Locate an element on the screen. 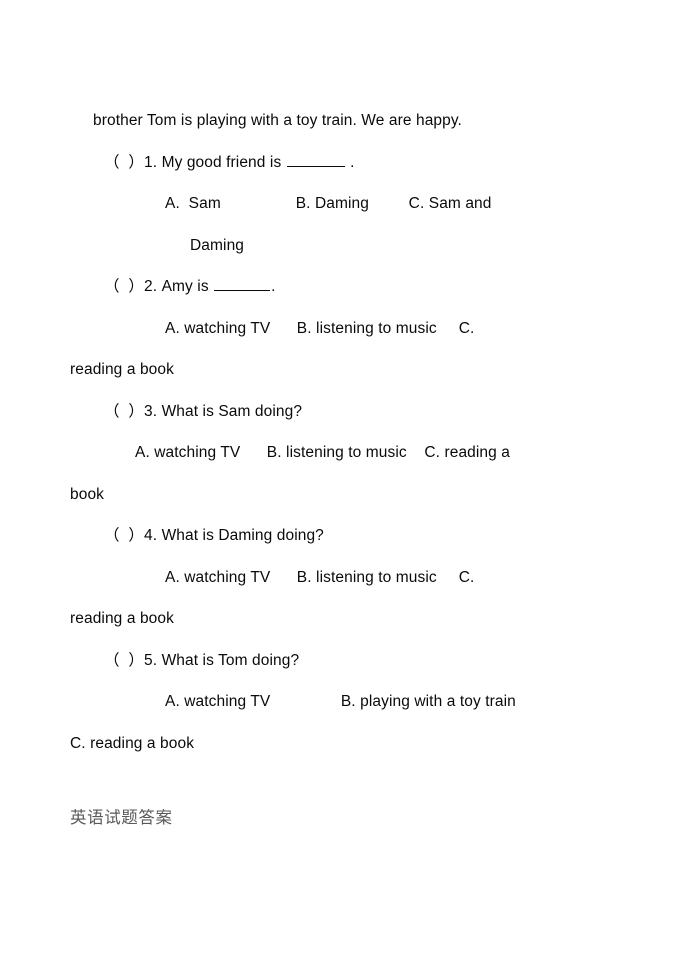 The image size is (688, 971). question-1-number: 1. is located at coordinates (151, 162).